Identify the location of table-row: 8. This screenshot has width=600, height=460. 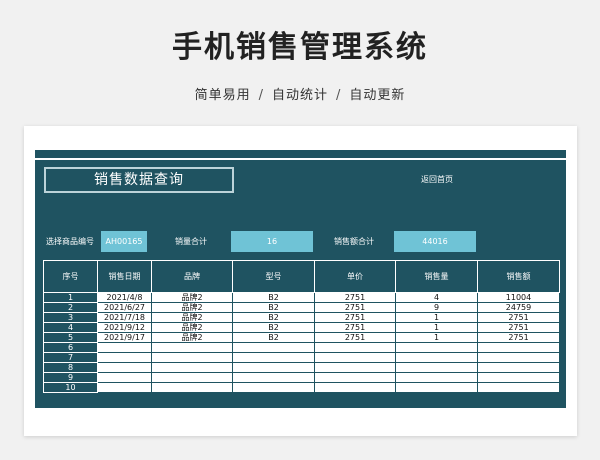
(301, 367).